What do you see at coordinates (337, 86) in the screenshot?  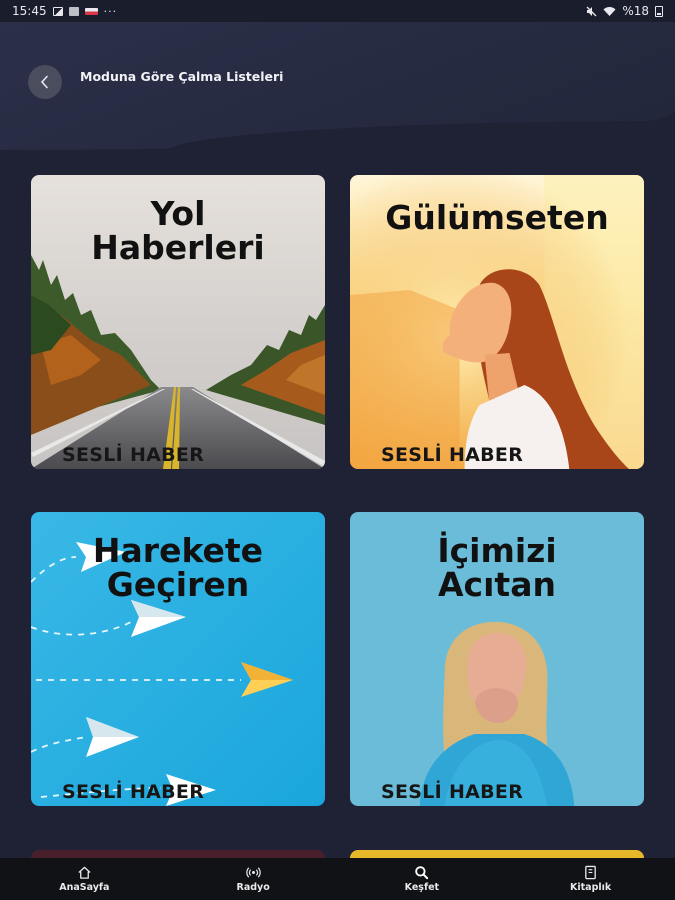 I see `header: Moduna Göre Çalma Listeleri` at bounding box center [337, 86].